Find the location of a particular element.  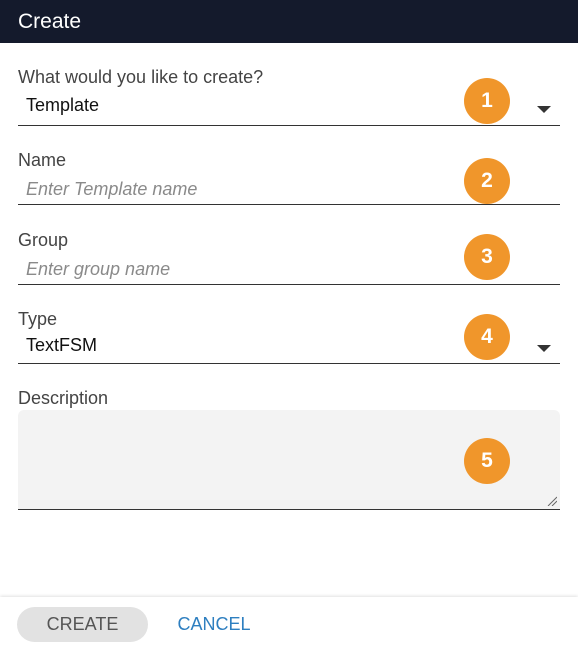

group-input is located at coordinates (241, 269).